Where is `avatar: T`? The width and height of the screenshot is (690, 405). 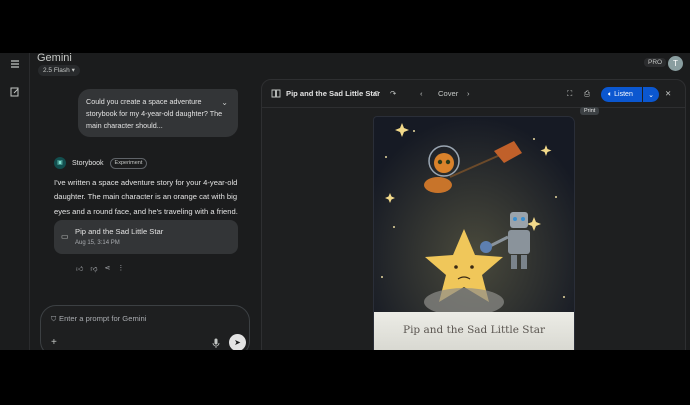 avatar: T is located at coordinates (675, 63).